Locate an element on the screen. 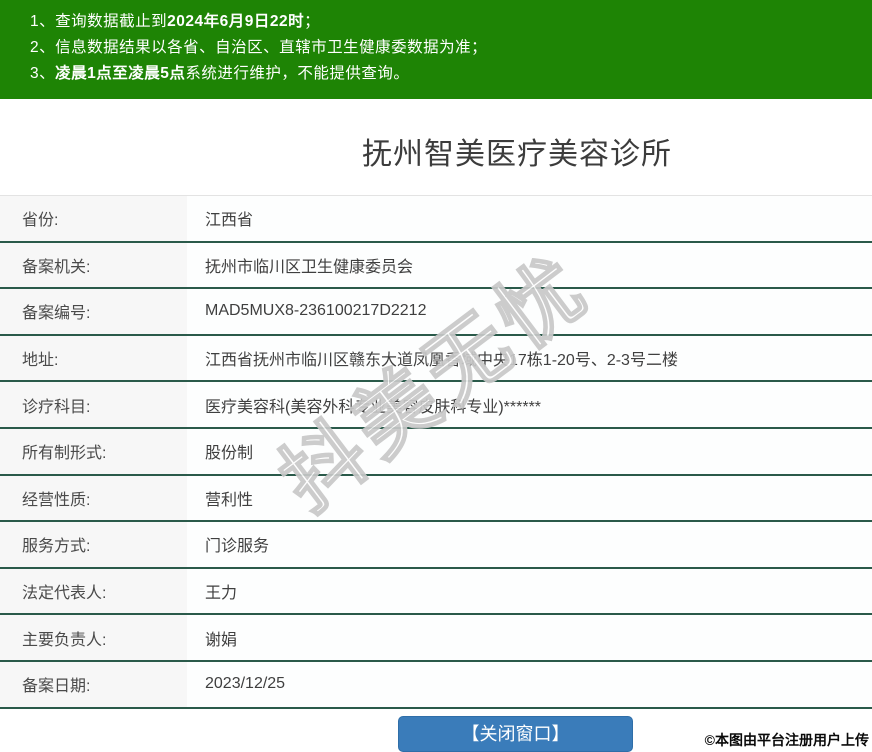  row-label: 所有制形式: is located at coordinates (93, 451).